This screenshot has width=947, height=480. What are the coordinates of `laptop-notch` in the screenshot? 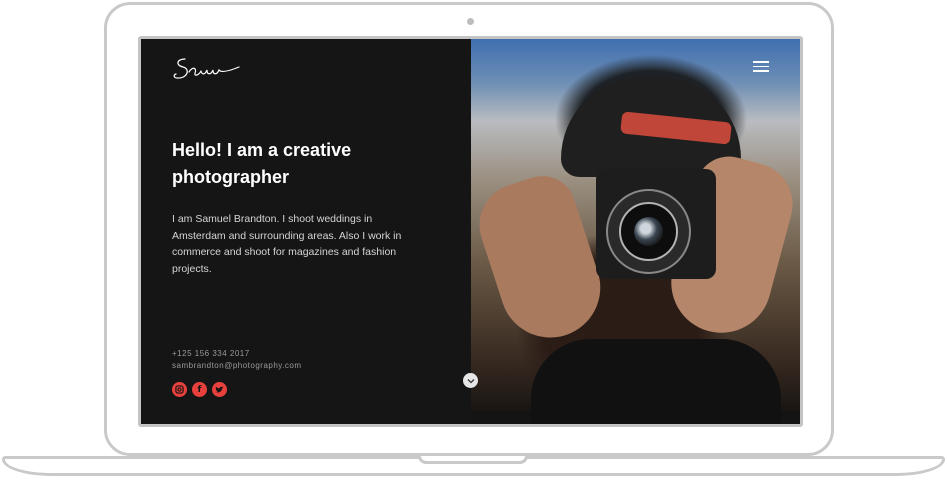 It's located at (473, 460).